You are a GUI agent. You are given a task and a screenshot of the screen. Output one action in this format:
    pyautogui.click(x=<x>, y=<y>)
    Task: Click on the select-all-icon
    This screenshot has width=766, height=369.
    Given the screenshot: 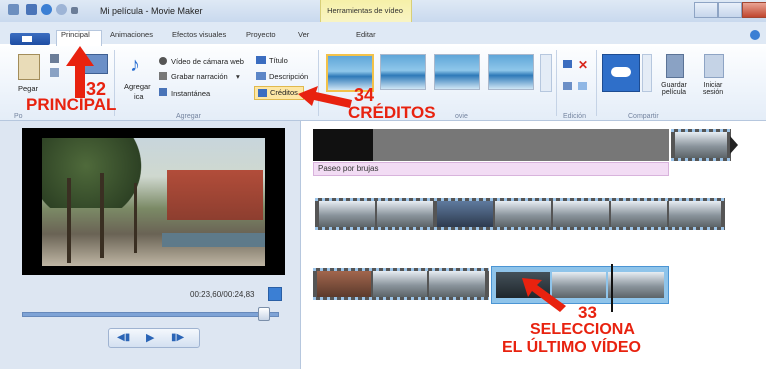 What is the action you would take?
    pyautogui.click(x=582, y=86)
    